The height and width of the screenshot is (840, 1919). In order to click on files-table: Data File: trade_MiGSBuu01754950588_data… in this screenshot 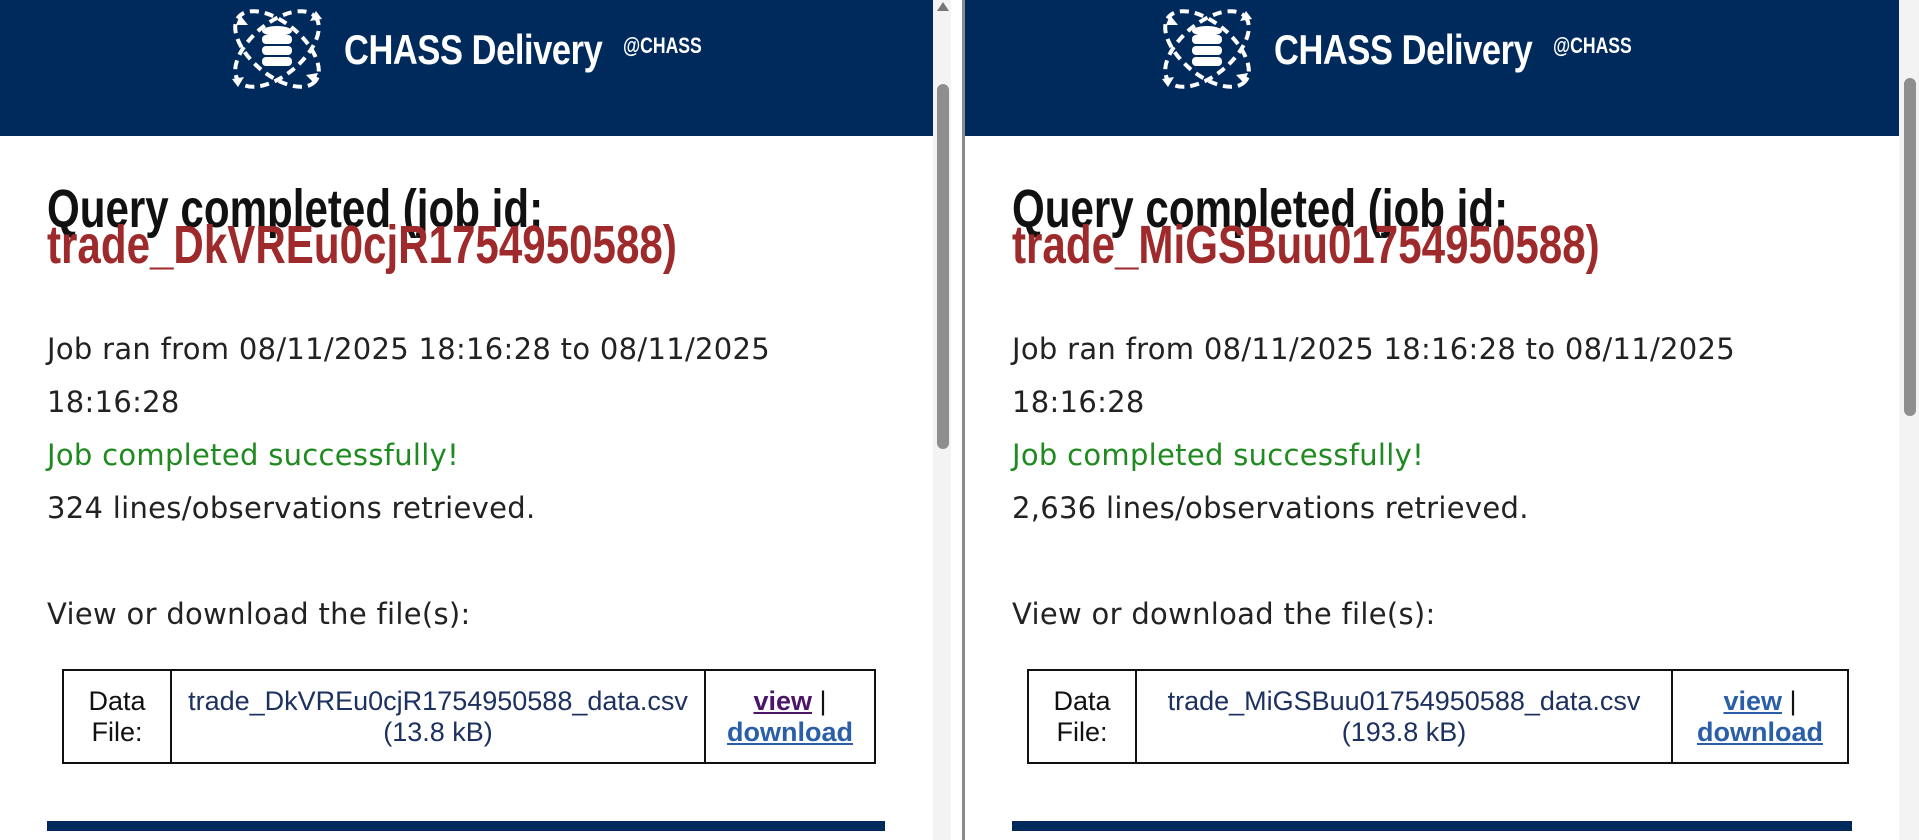, I will do `click(1438, 716)`.